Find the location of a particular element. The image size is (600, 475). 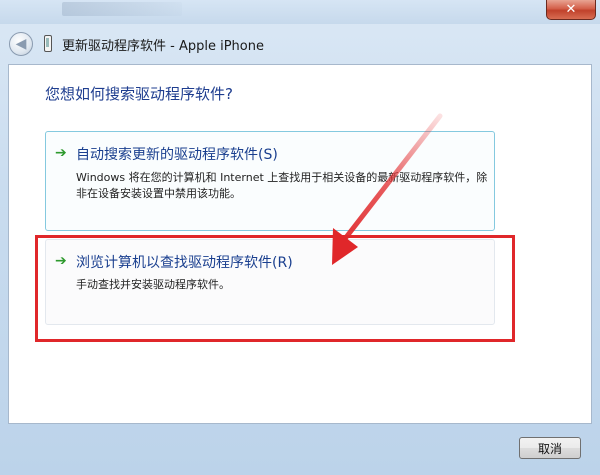

cancel-button: 取消 is located at coordinates (550, 448).